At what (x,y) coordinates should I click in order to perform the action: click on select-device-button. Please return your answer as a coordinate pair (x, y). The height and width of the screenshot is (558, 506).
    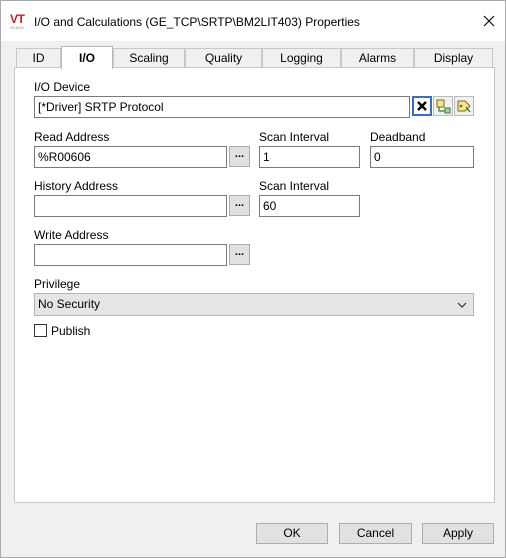
    Looking at the image, I should click on (443, 106).